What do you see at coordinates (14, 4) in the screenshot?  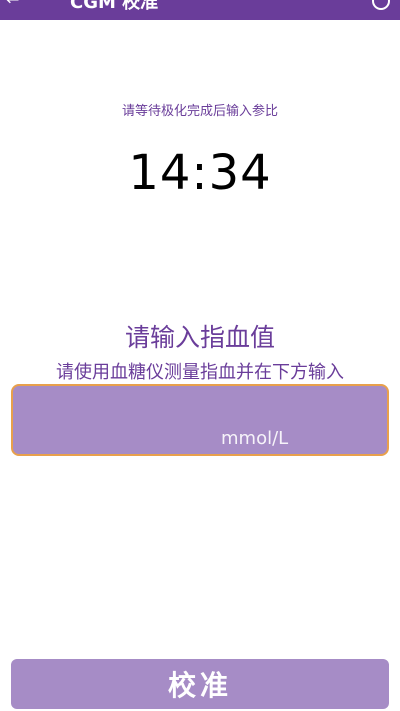 I see `back-arrow-icon: ←` at bounding box center [14, 4].